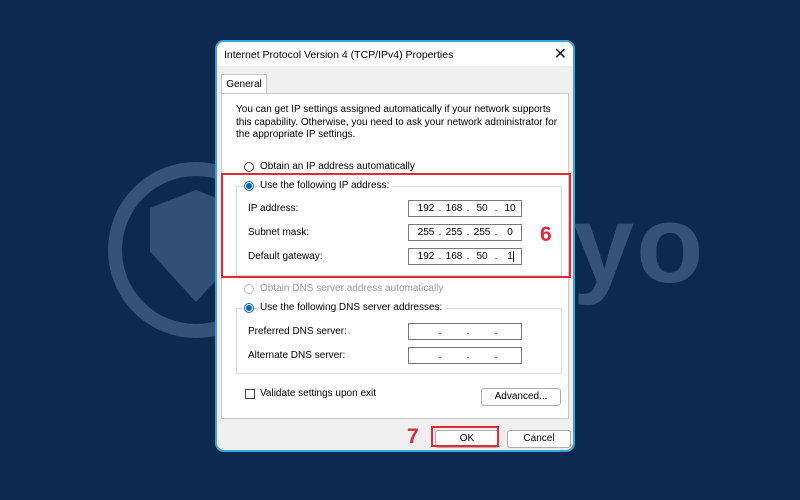 The width and height of the screenshot is (800, 500). I want to click on obtain-dns-auto-radio, so click(249, 289).